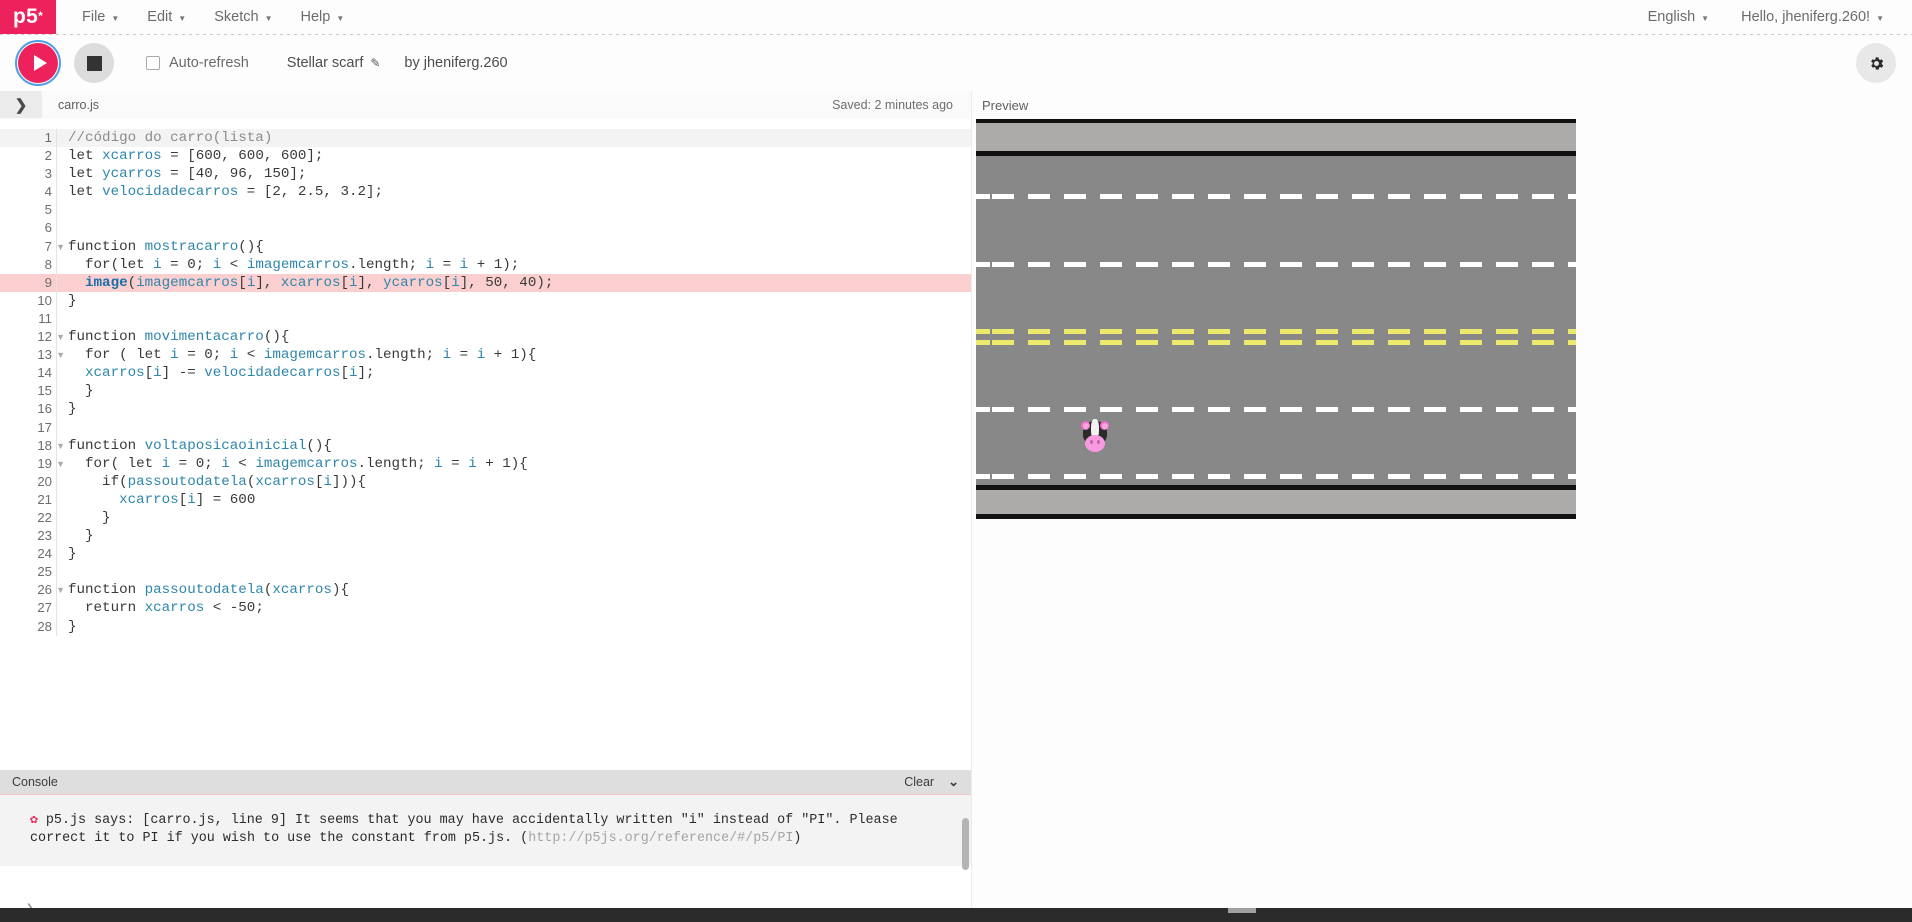 This screenshot has width=1912, height=922. I want to click on code-line: 11, so click(485, 319).